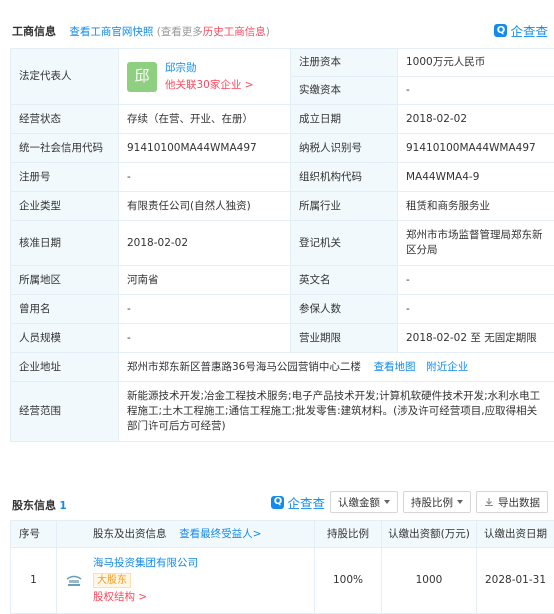  What do you see at coordinates (204, 206) in the screenshot?
I see `company-type-value: 有限责任公司(自然人独资)` at bounding box center [204, 206].